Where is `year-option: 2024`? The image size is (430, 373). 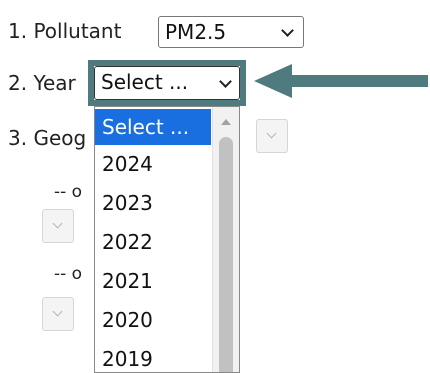 year-option: 2024 is located at coordinates (153, 164).